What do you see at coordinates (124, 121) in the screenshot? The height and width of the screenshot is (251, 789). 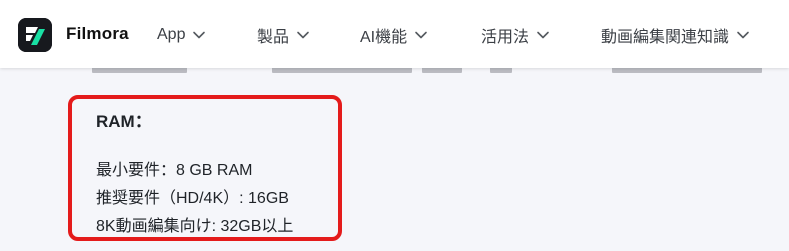 I see `ram-heading: RAM：` at bounding box center [124, 121].